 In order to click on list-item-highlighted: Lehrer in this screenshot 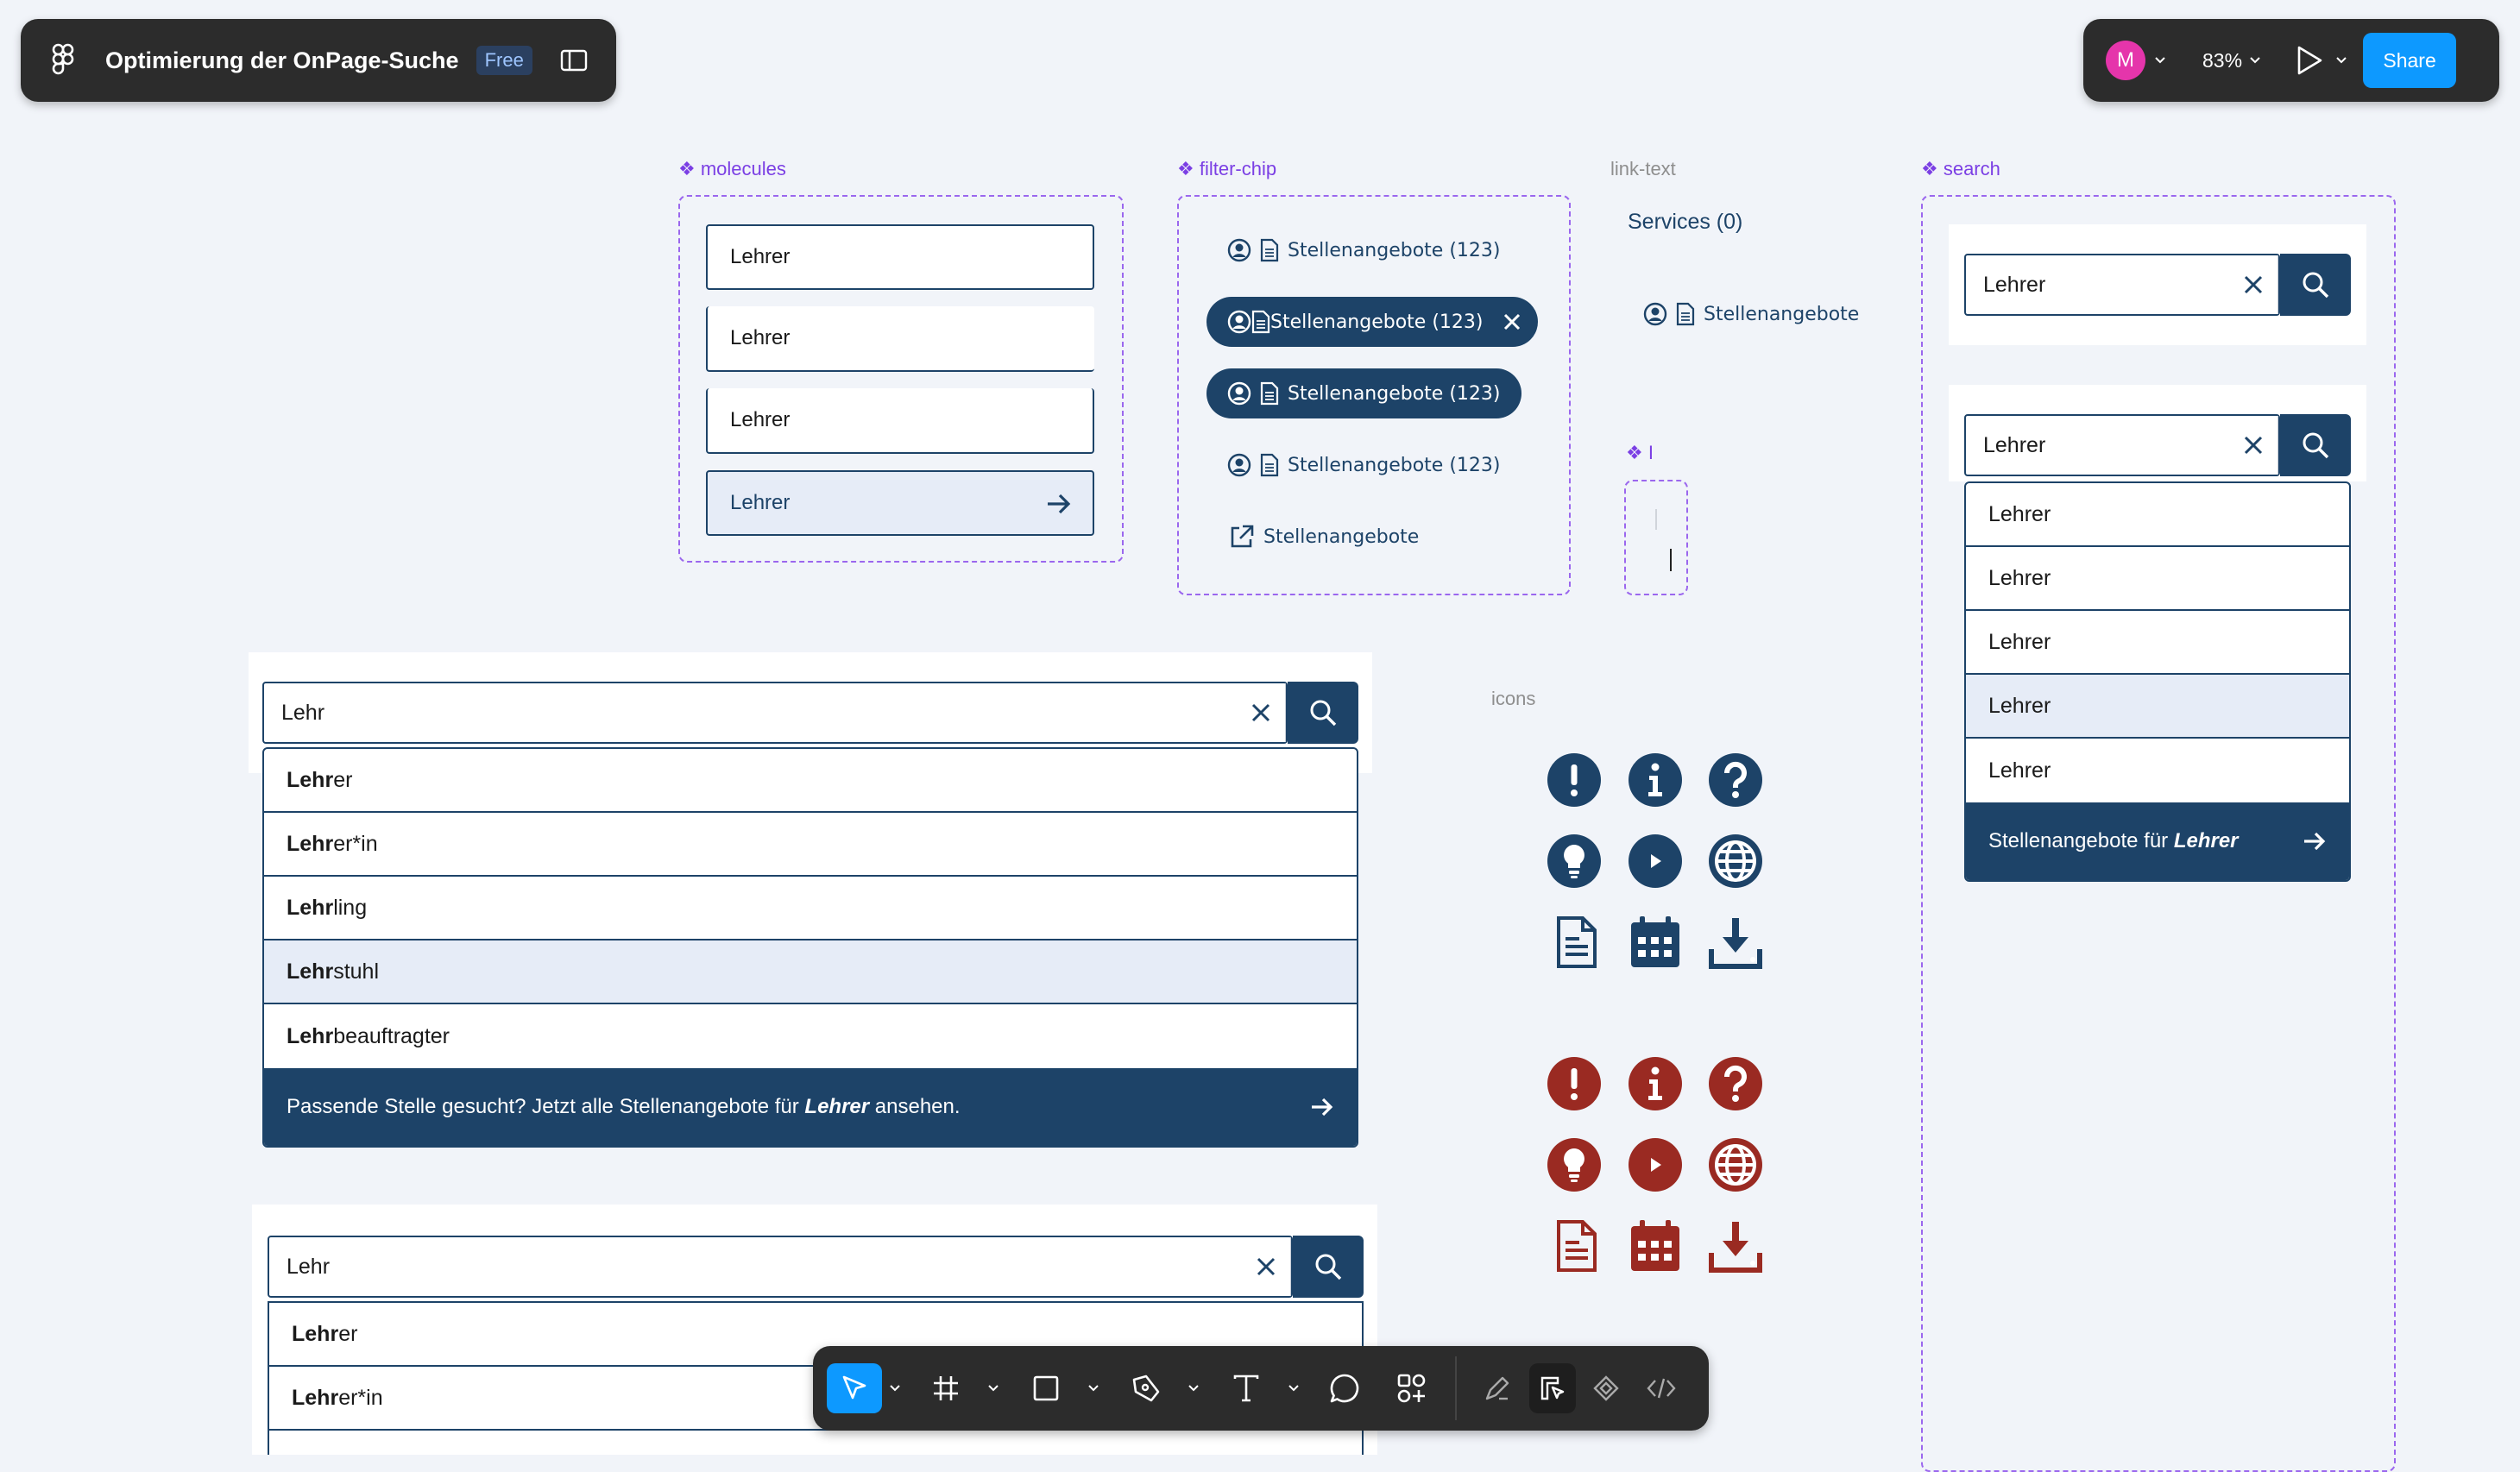, I will do `click(2157, 707)`.